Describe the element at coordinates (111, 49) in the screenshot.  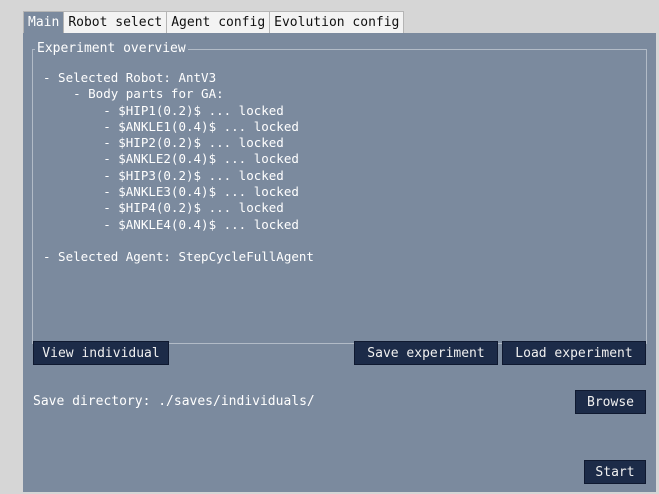
I see `experiment-overview-title: Experiment overview` at that location.